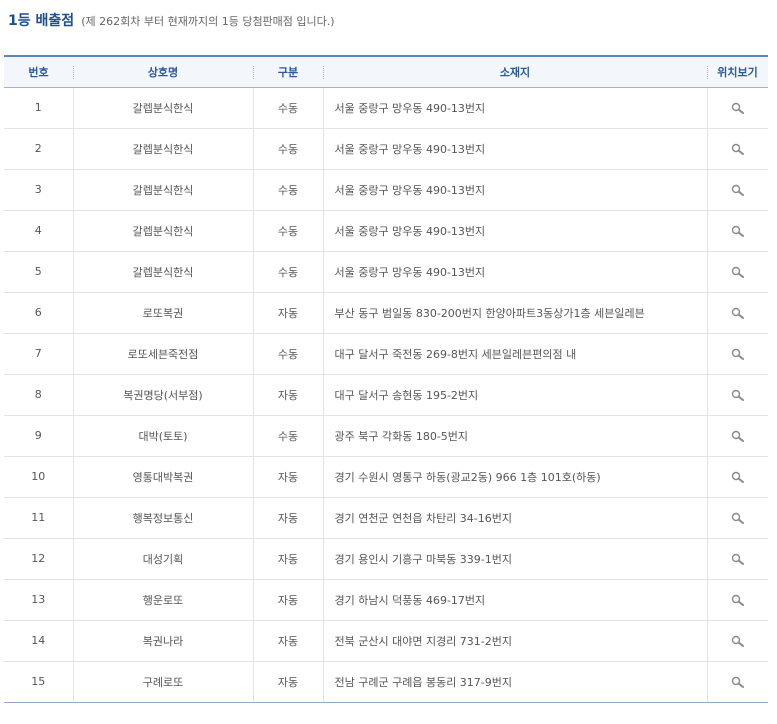  What do you see at coordinates (38, 682) in the screenshot?
I see `row-number: 15` at bounding box center [38, 682].